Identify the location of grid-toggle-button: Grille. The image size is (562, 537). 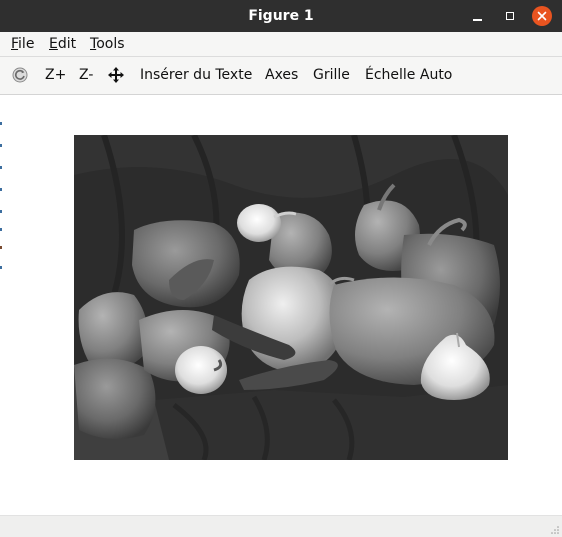
(331, 75).